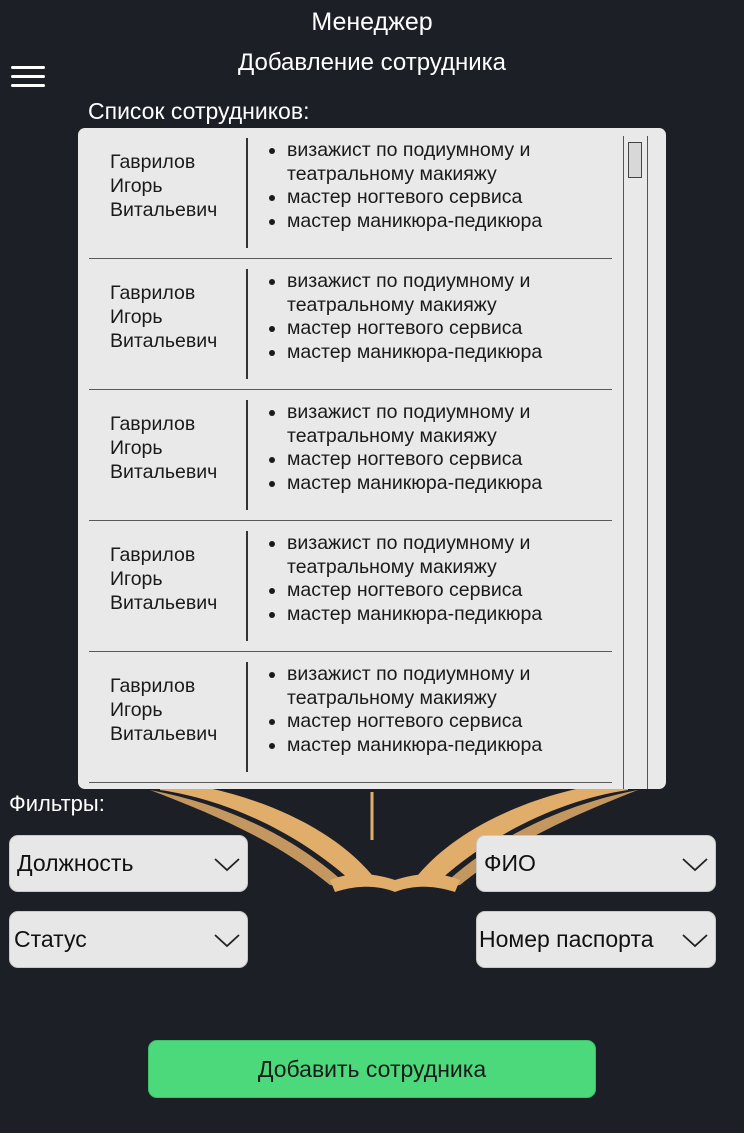 The height and width of the screenshot is (1133, 744). What do you see at coordinates (635, 160) in the screenshot?
I see `scrollbar-thumb` at bounding box center [635, 160].